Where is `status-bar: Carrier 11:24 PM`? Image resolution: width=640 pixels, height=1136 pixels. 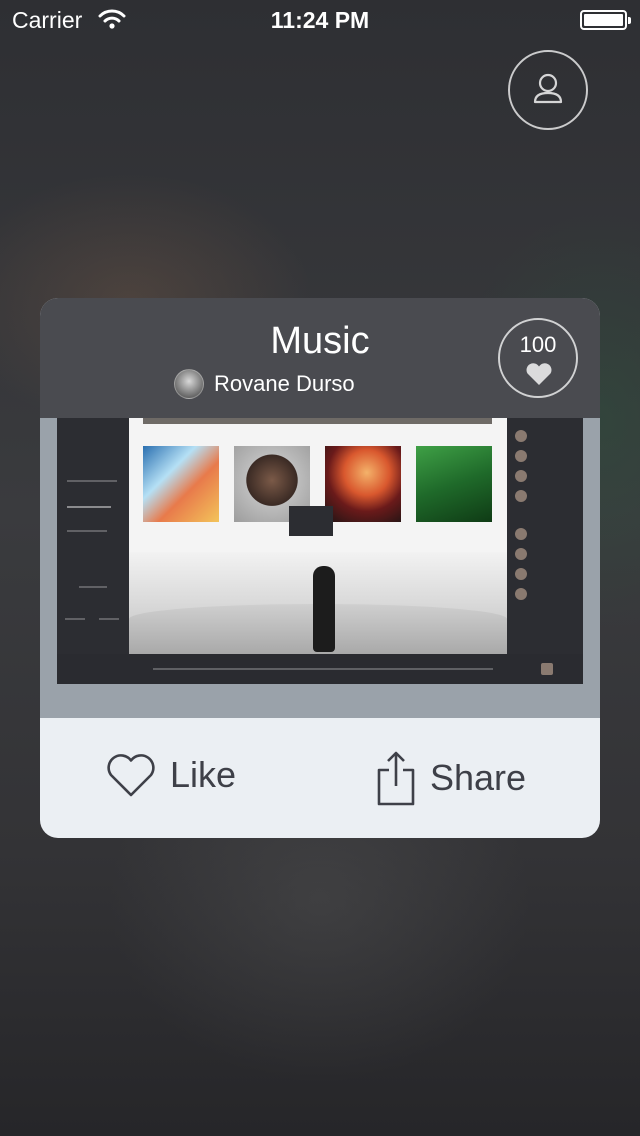
status-bar: Carrier 11:24 PM is located at coordinates (320, 20).